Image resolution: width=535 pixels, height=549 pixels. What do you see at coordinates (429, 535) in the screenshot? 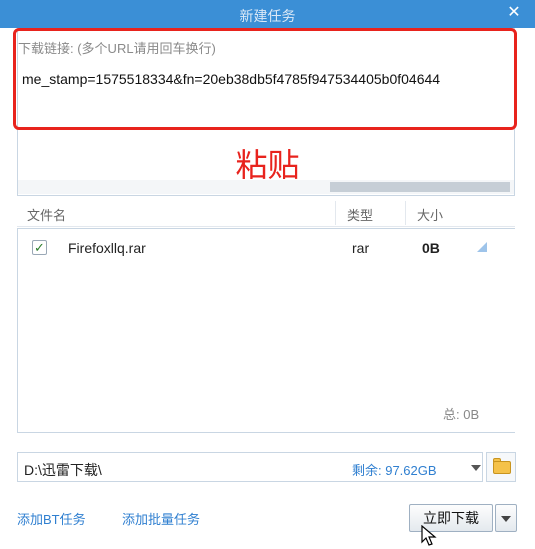
I see `mouse-cursor-icon` at bounding box center [429, 535].